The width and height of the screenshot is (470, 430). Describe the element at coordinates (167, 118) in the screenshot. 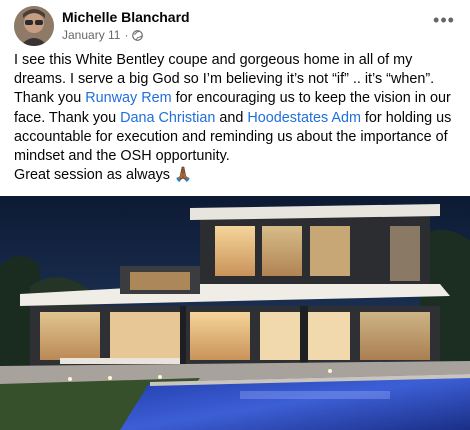

I see `mention-link: Dana Christian` at that location.